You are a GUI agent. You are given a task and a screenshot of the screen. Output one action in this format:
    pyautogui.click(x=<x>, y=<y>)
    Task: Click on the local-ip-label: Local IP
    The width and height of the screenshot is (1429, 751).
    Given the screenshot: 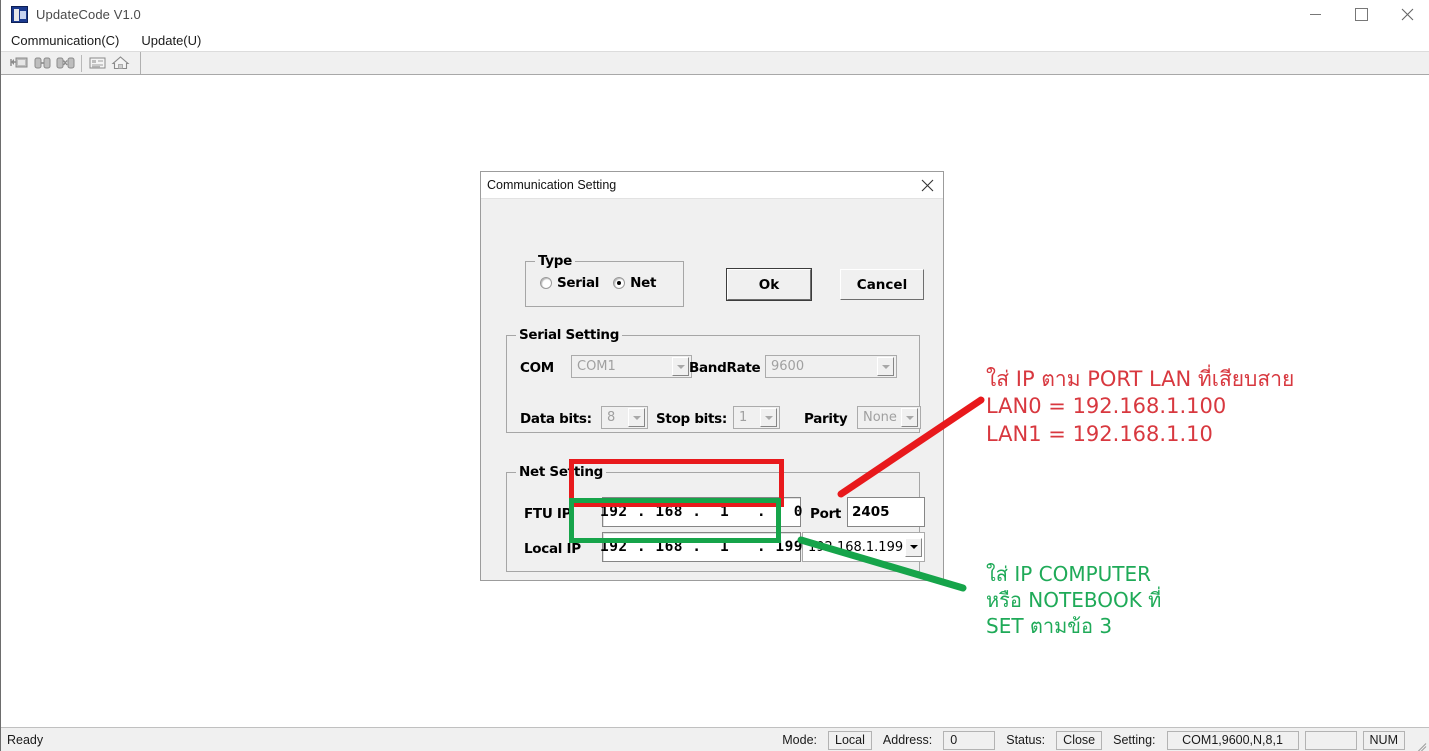 What is the action you would take?
    pyautogui.click(x=552, y=549)
    